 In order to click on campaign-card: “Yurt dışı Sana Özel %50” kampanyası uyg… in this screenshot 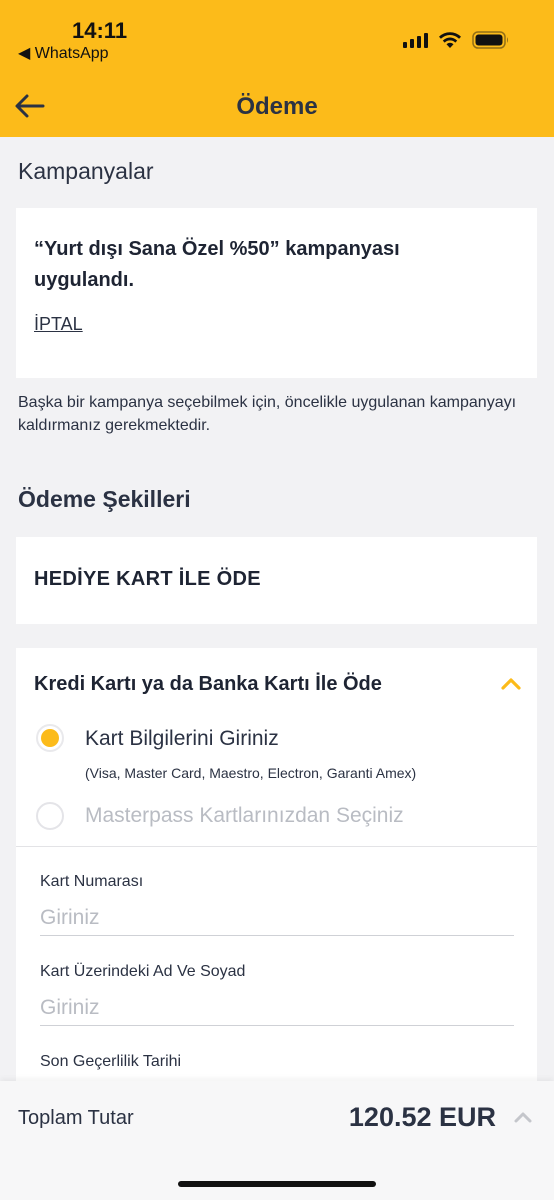, I will do `click(276, 293)`.